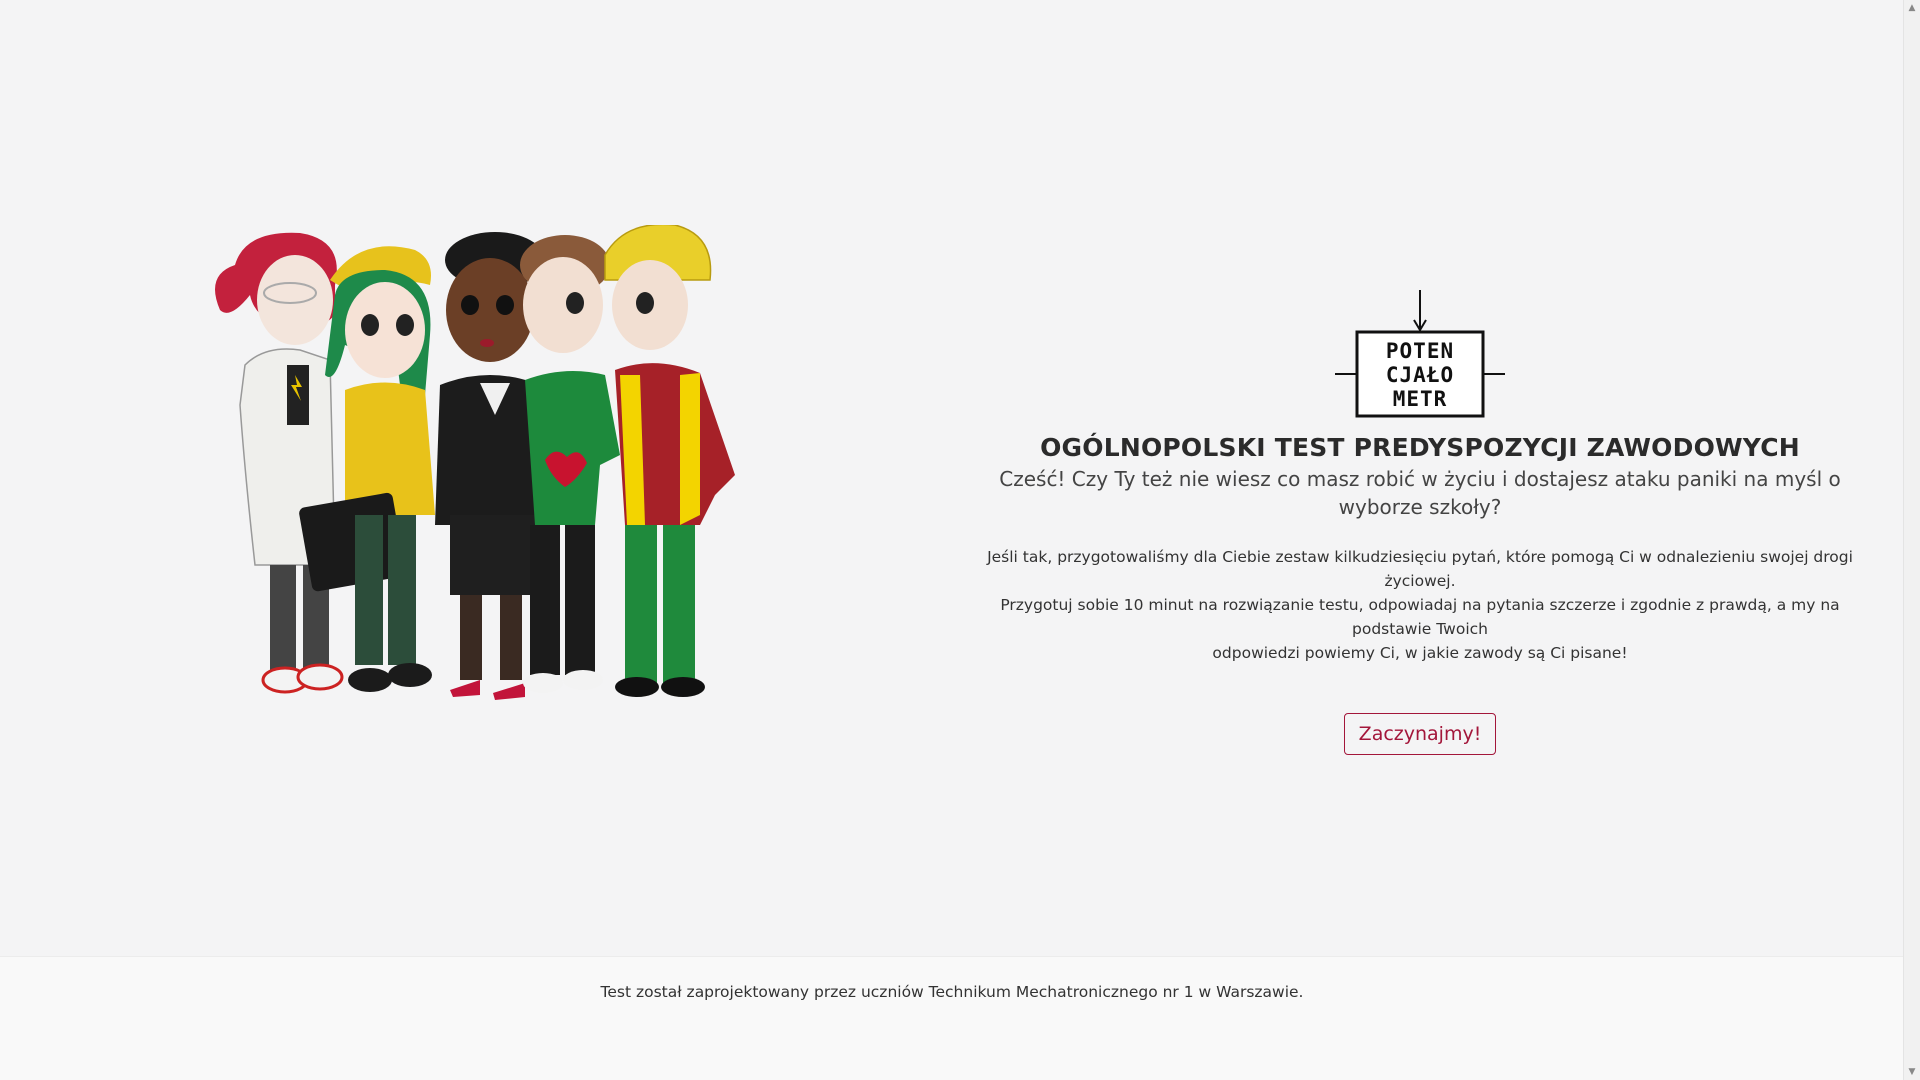 This screenshot has height=1080, width=1920. Describe the element at coordinates (1420, 734) in the screenshot. I see `start-test-button: Zaczynajmy!` at that location.